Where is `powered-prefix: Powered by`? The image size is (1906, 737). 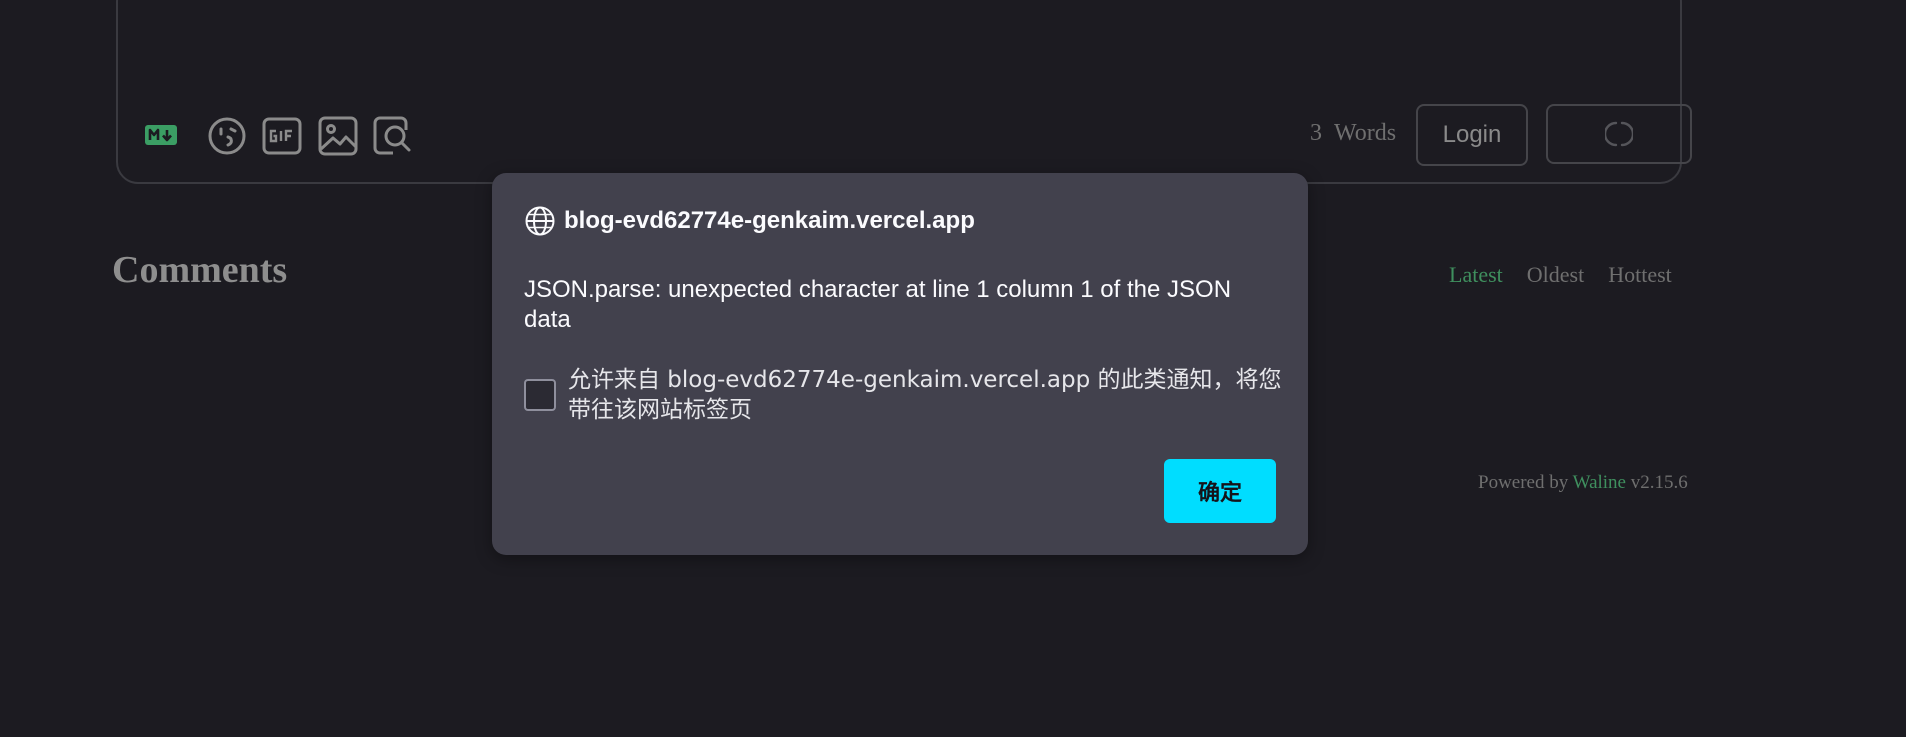
powered-prefix: Powered by is located at coordinates (1523, 482).